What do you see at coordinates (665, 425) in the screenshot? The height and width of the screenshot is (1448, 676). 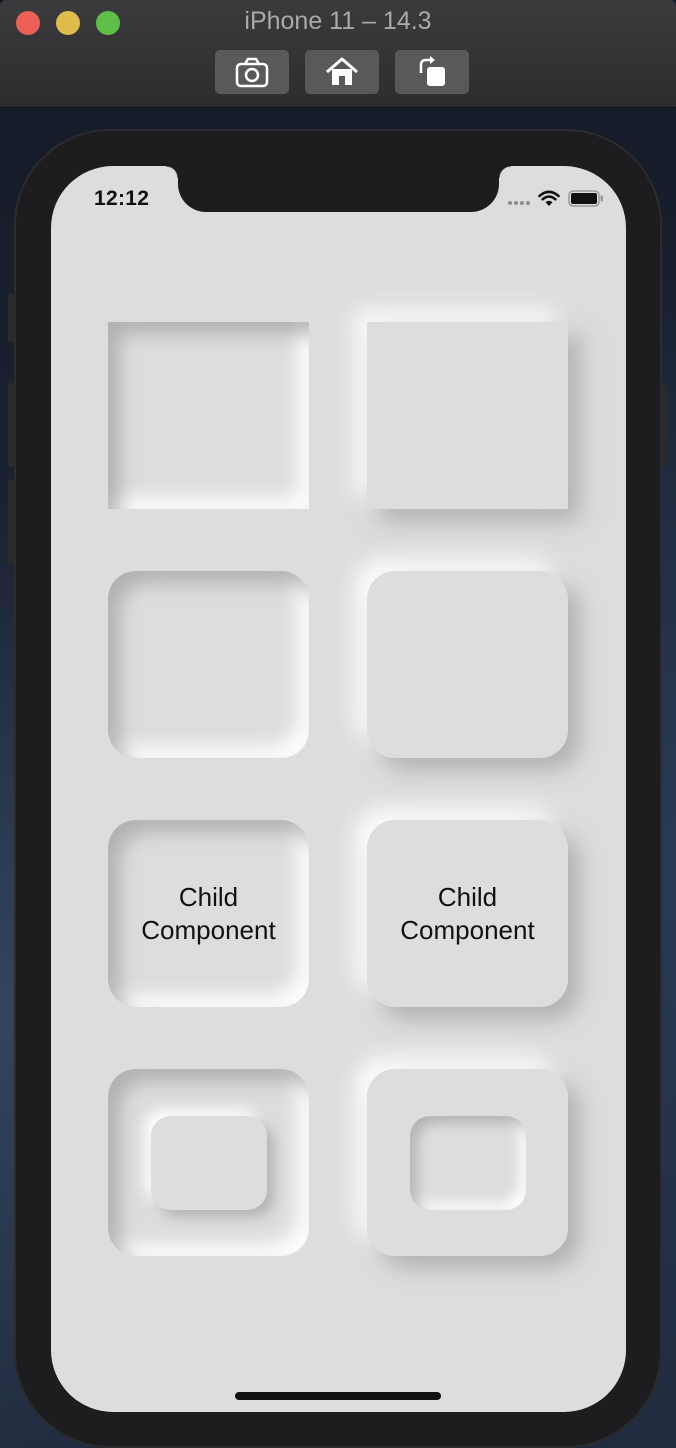 I see `power-button` at bounding box center [665, 425].